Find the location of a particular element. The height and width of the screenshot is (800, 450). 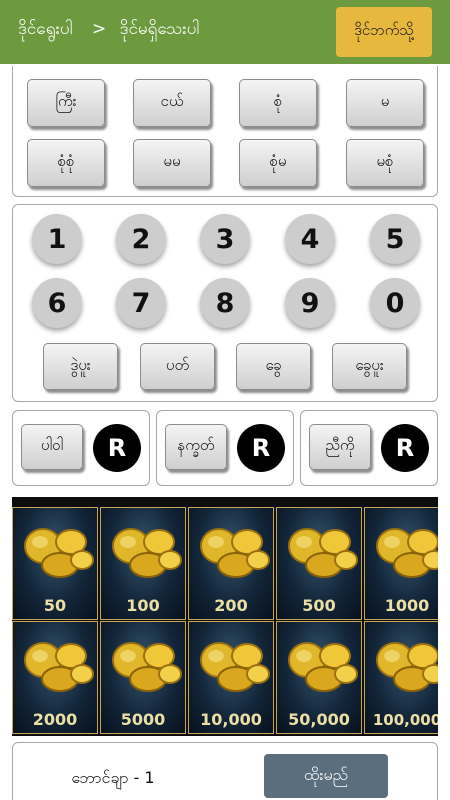

amount-tile: 100 is located at coordinates (143, 563).